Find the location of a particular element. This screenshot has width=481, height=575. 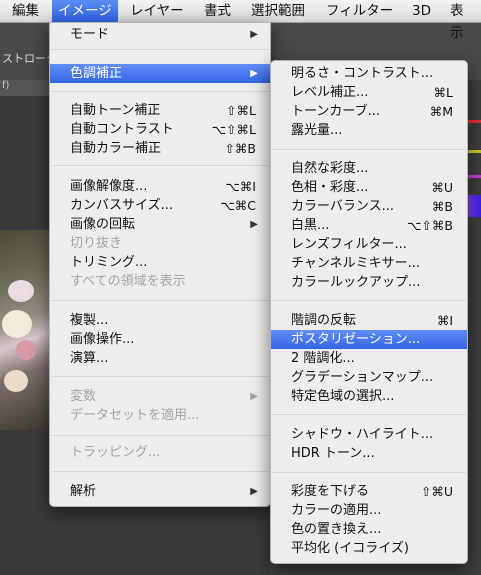

menu-item-desaturate: 彩度を下げる ⇧⌘U is located at coordinates (369, 491).